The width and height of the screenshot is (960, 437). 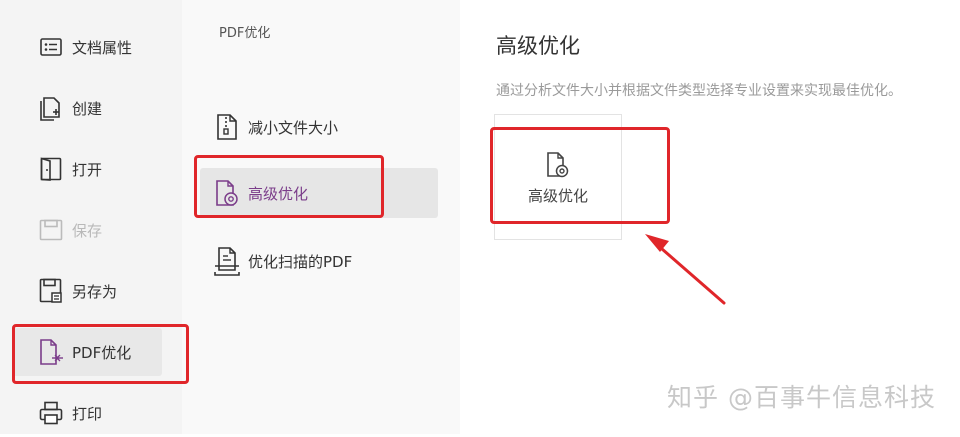 I want to click on watermark: 知乎 @百事牛信息科技, so click(x=801, y=397).